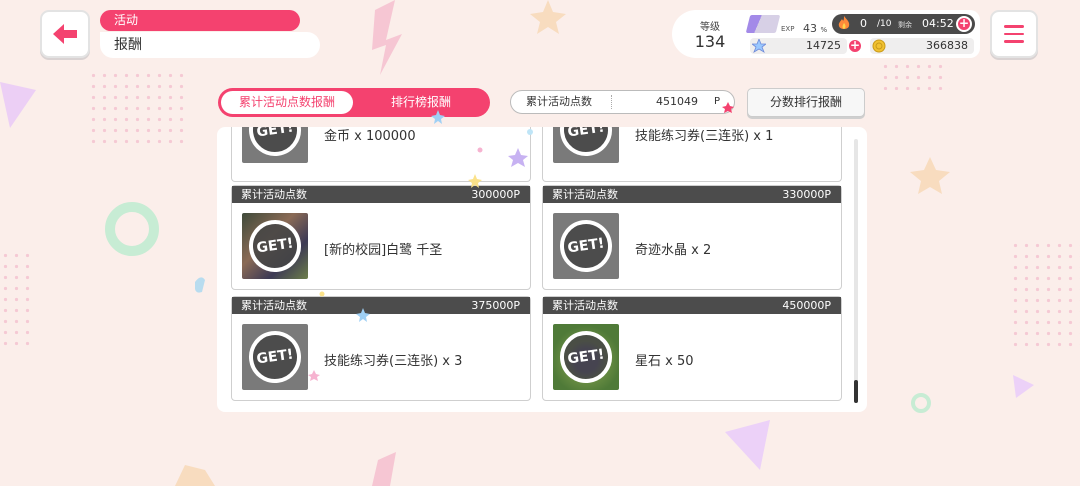 The image size is (1080, 486). What do you see at coordinates (884, 24) in the screenshot?
I see `stamina-max: /10` at bounding box center [884, 24].